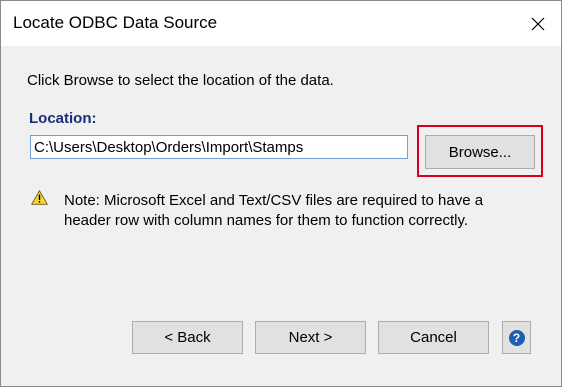 This screenshot has width=562, height=387. Describe the element at coordinates (219, 147) in the screenshot. I see `location-input` at that location.